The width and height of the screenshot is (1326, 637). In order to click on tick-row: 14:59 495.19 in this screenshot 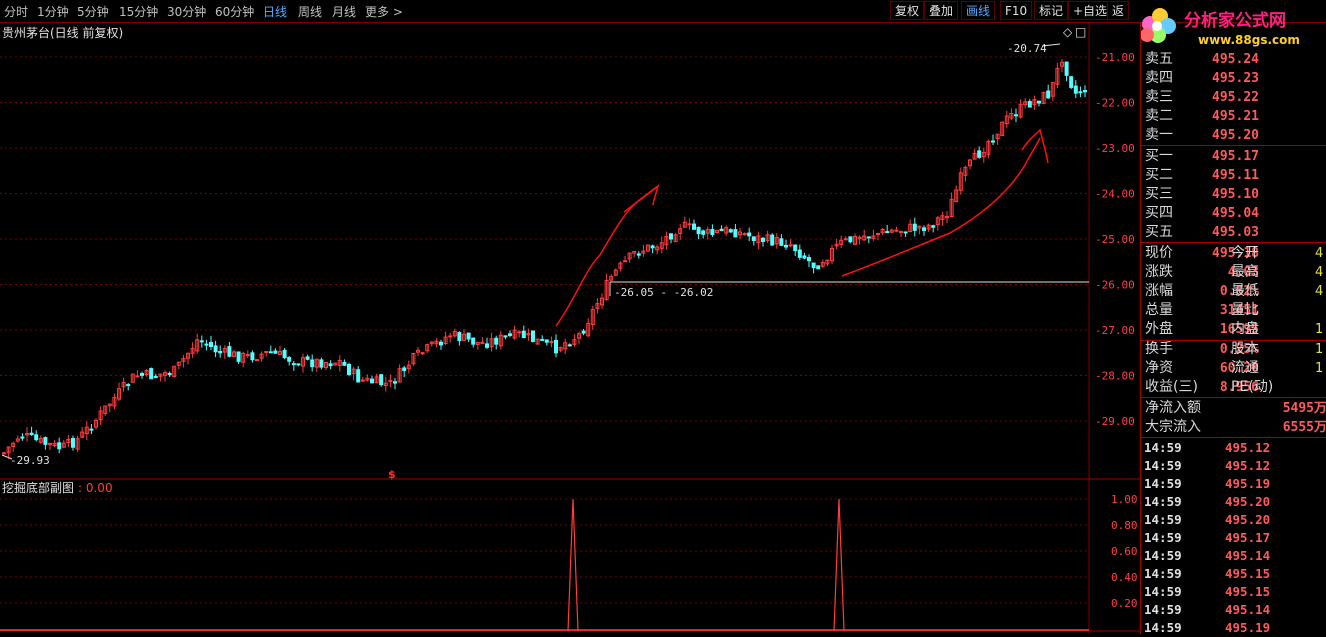, I will do `click(1234, 628)`.